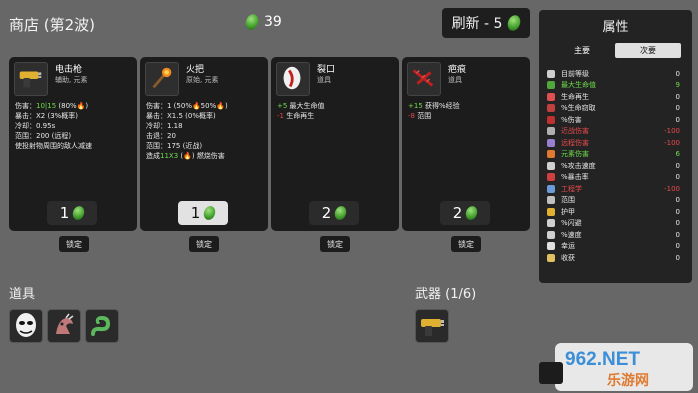  I want to click on attribute-value: 6, so click(677, 154).